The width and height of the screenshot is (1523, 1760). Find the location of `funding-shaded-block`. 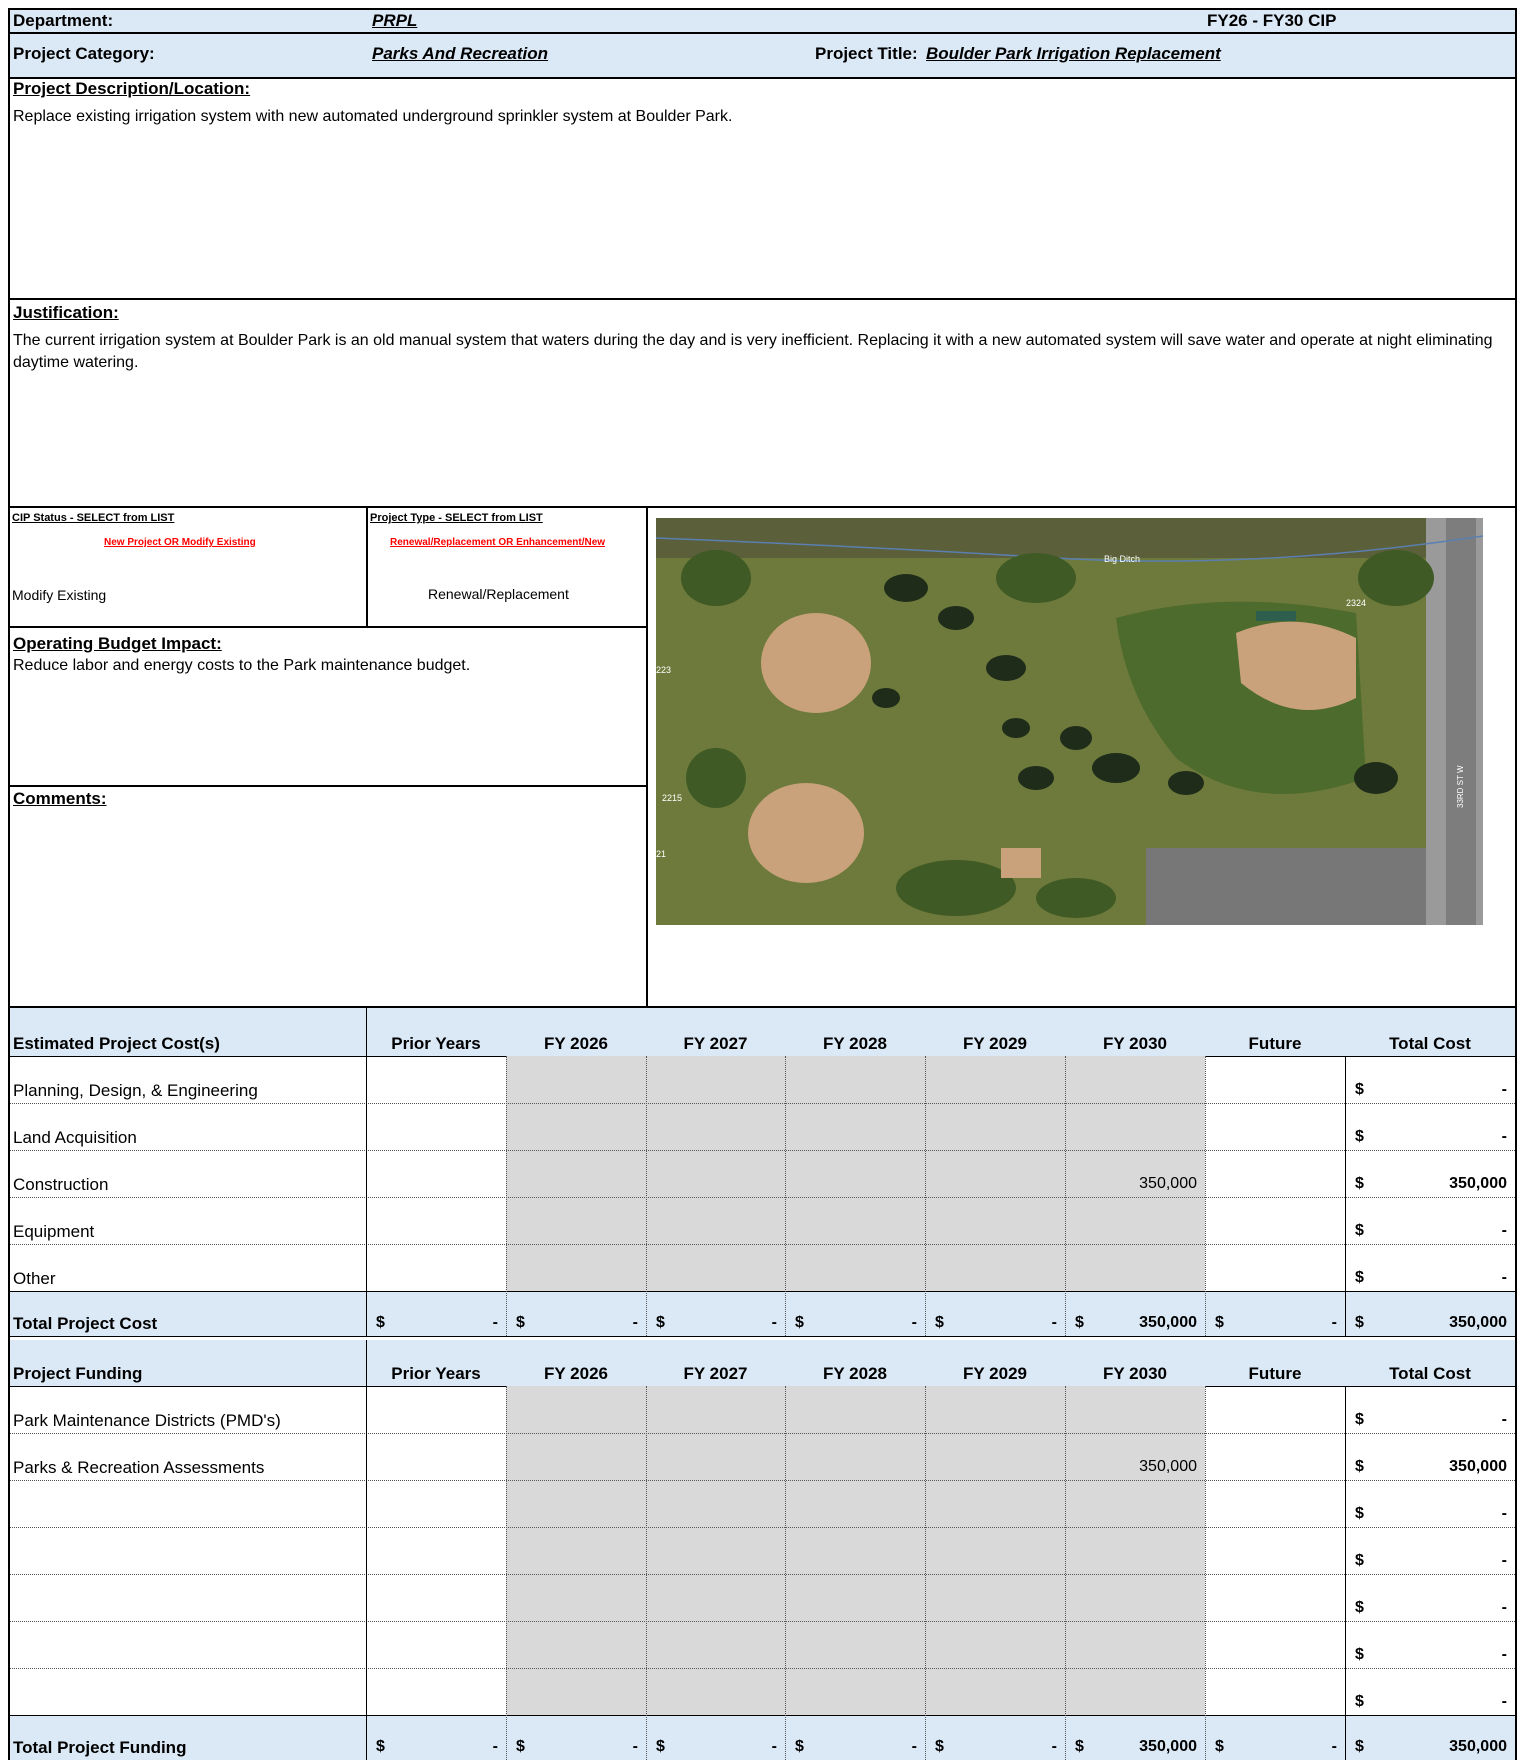

funding-shaded-block is located at coordinates (855, 1550).